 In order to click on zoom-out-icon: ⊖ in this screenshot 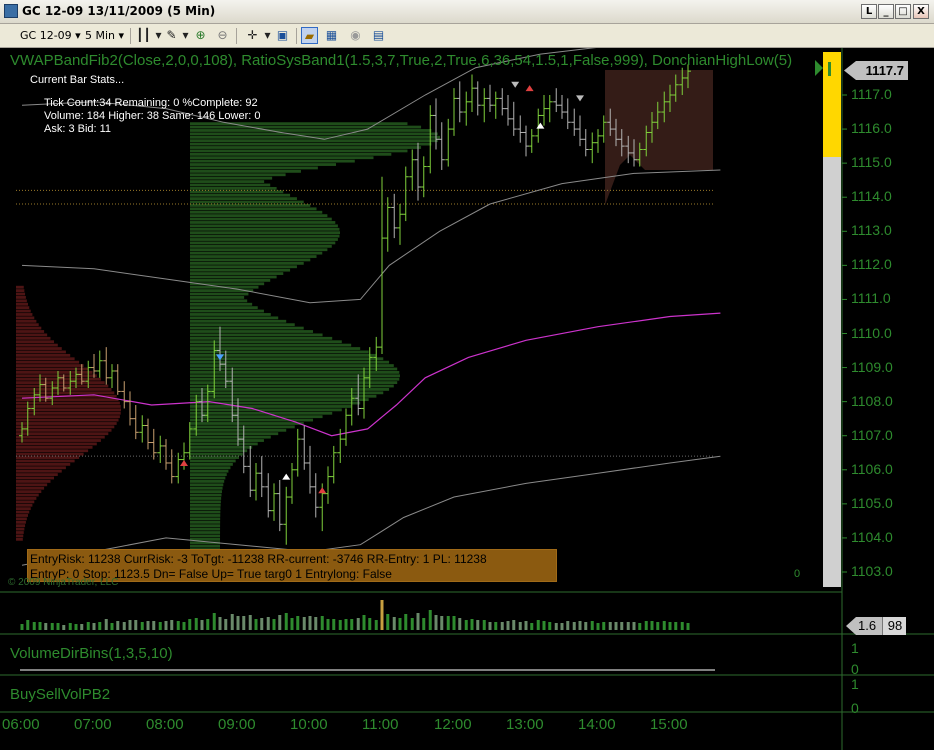, I will do `click(222, 35)`.